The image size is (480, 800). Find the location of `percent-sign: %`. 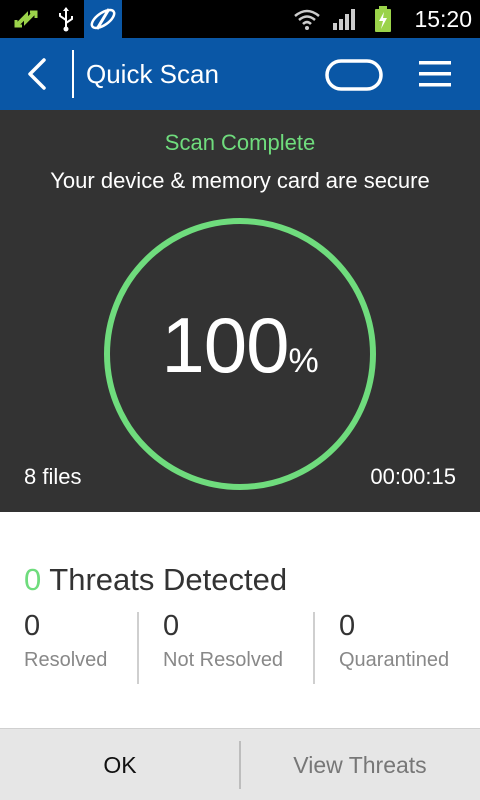

percent-sign: % is located at coordinates (303, 361).